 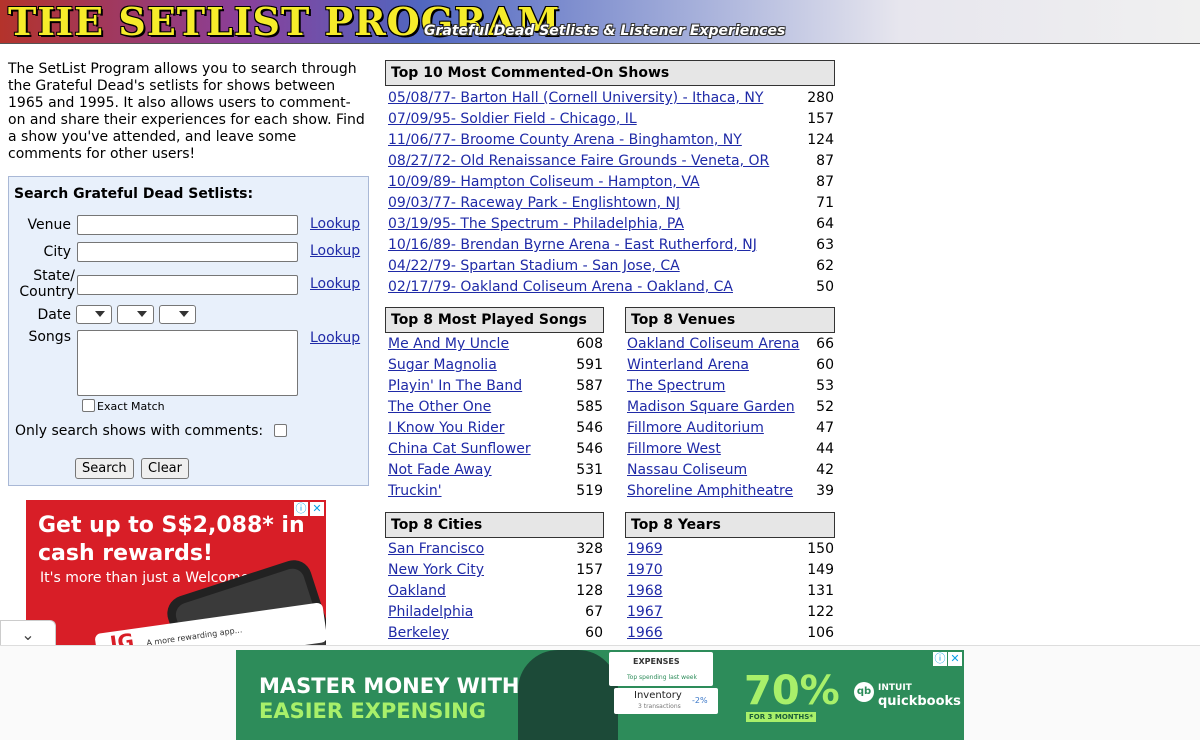 What do you see at coordinates (825, 344) in the screenshot?
I see `venue-count: 66` at bounding box center [825, 344].